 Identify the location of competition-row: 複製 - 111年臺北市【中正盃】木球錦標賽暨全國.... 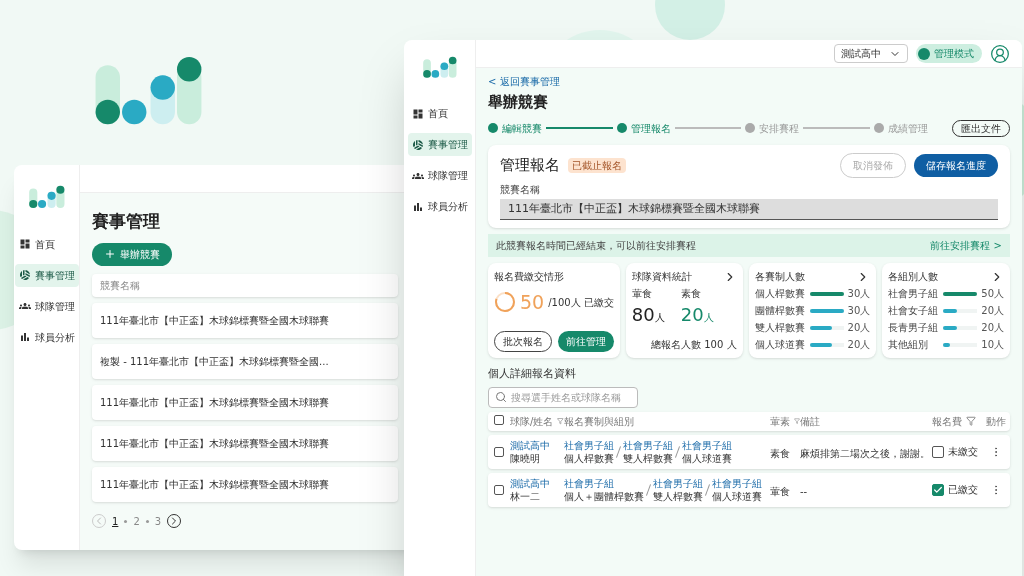
(245, 361).